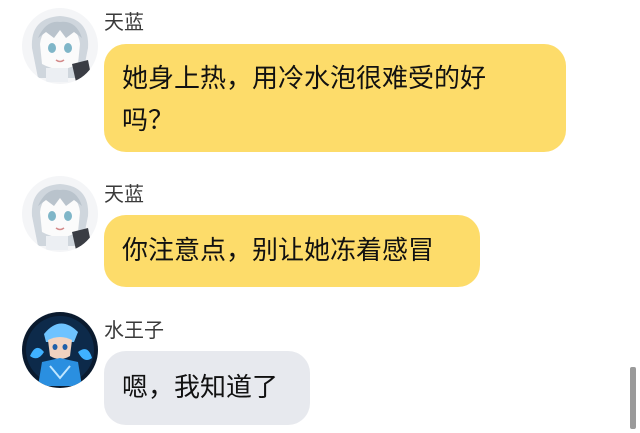 The image size is (640, 433). I want to click on avatar-shuiwangzi, so click(60, 350).